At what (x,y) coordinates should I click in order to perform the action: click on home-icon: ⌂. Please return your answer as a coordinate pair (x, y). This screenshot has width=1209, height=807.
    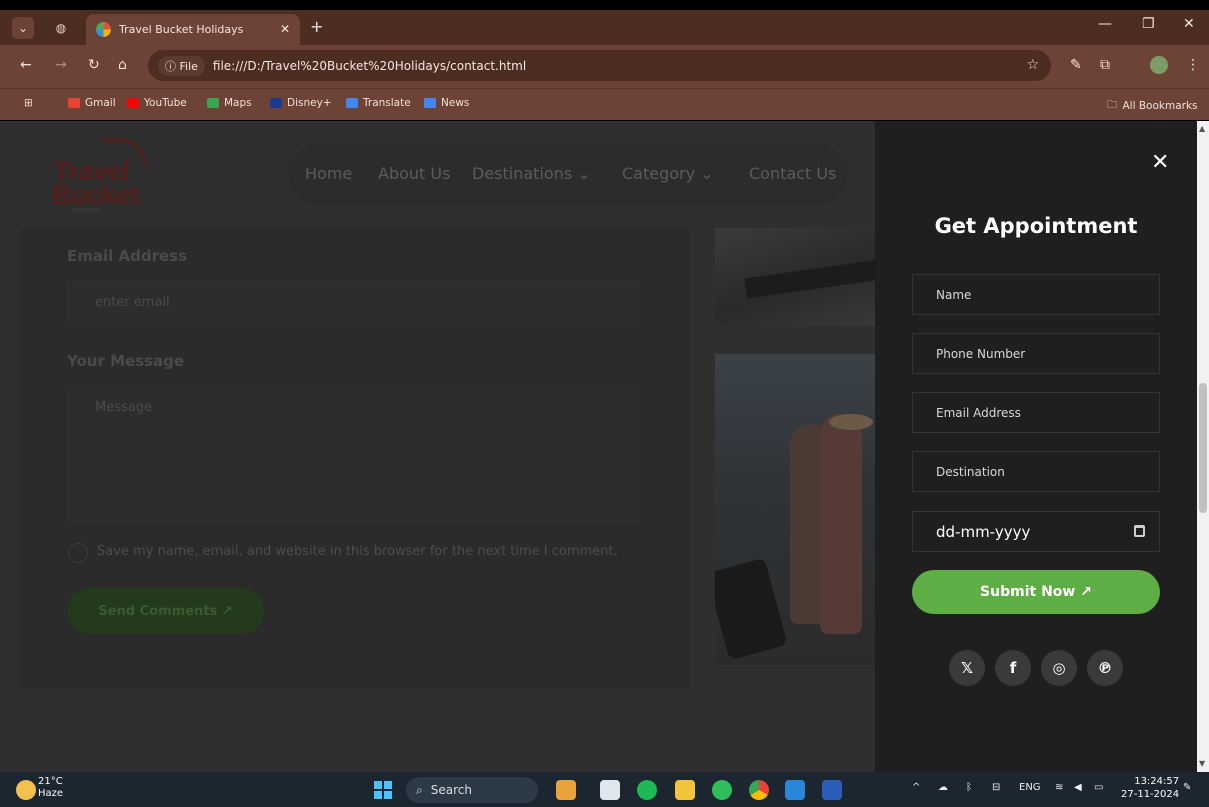
    Looking at the image, I should click on (122, 65).